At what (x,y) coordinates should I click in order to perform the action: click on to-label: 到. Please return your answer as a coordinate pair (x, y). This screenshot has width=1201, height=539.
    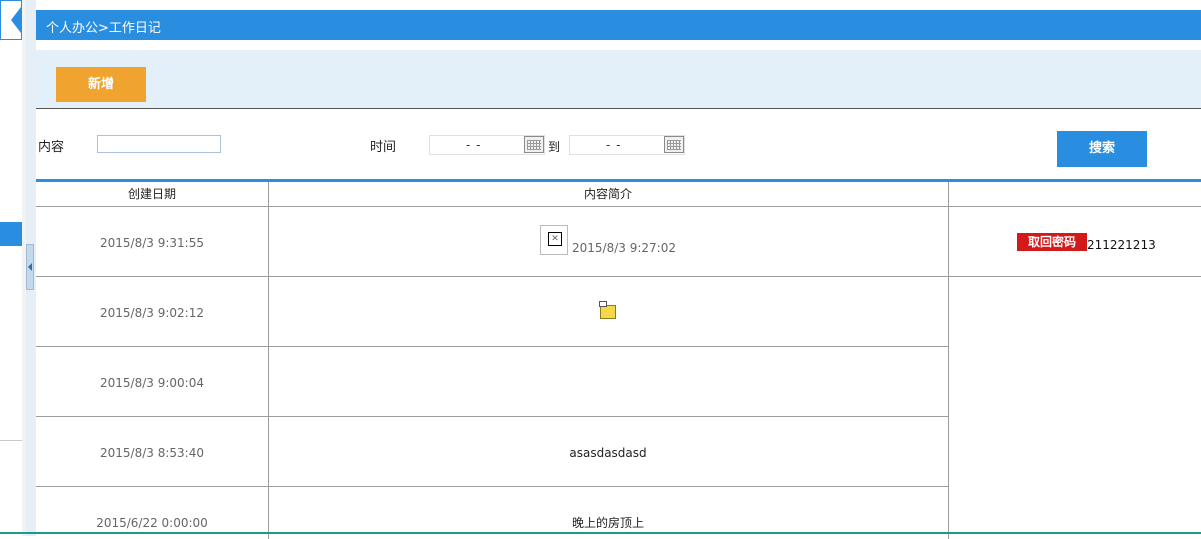
    Looking at the image, I should click on (554, 147).